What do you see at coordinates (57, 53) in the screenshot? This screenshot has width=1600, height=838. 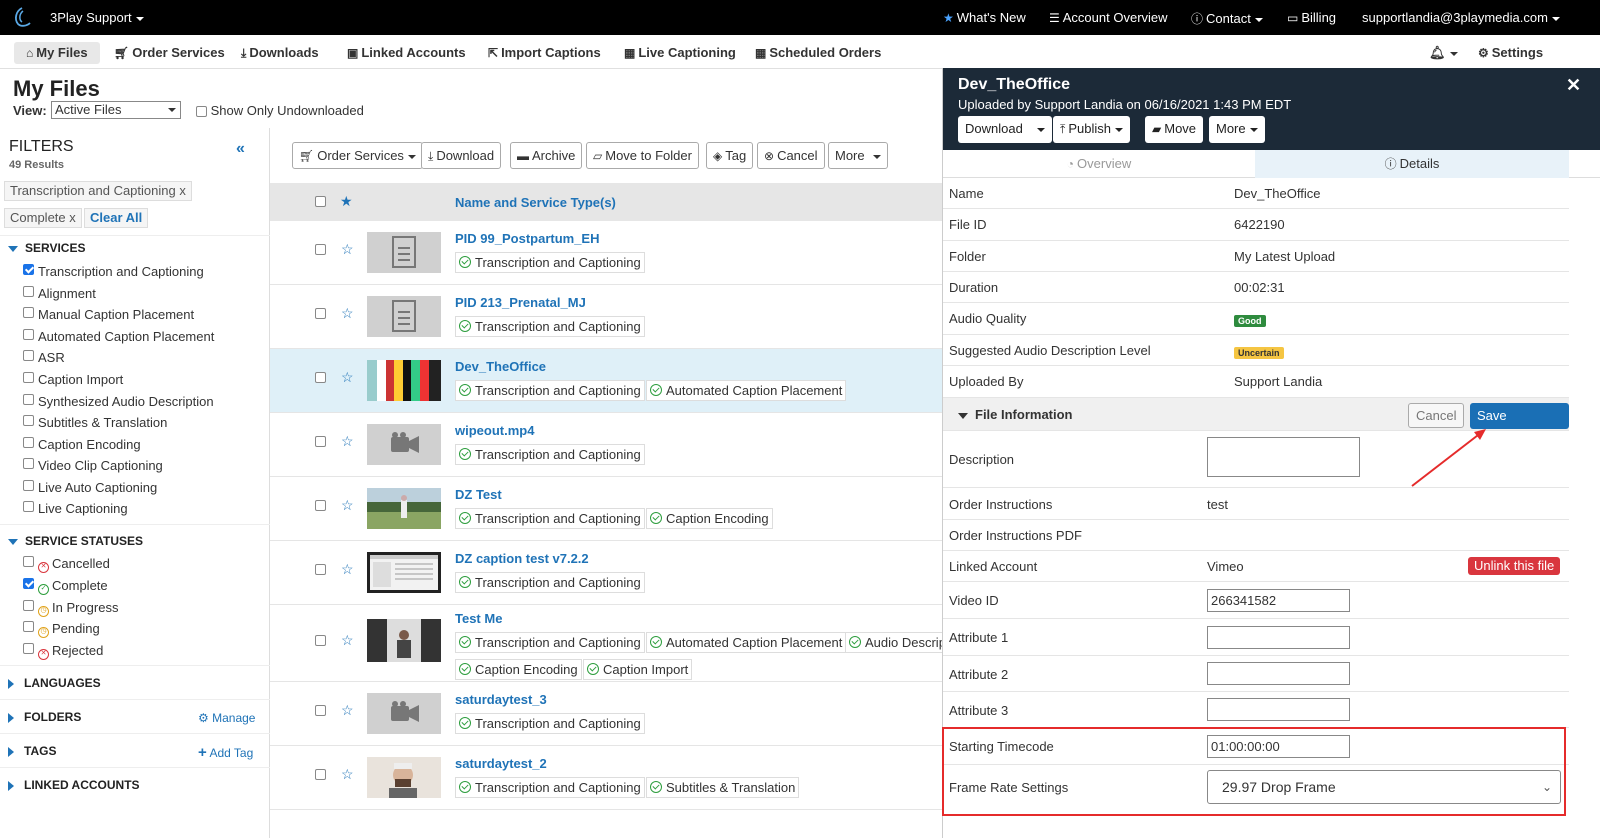 I see `nav-my-files: ⌂ My Files` at bounding box center [57, 53].